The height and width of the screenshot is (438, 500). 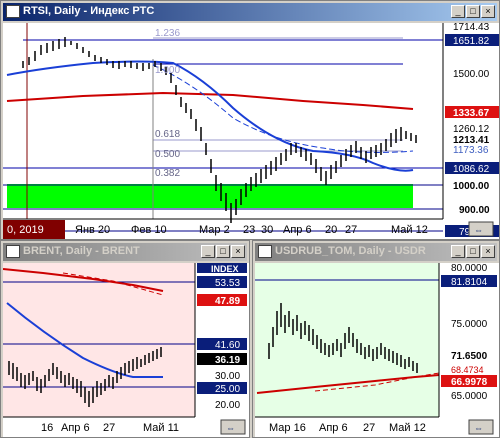 I want to click on fib-label-0618: 0.618, so click(x=167, y=134).